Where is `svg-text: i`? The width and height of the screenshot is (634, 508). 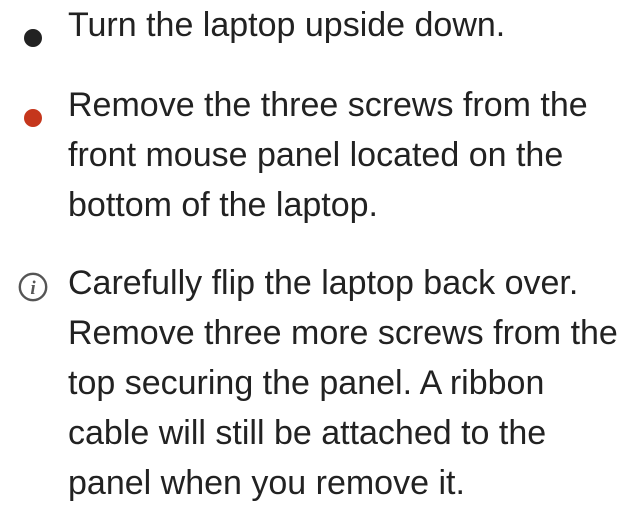 svg-text: i is located at coordinates (33, 288).